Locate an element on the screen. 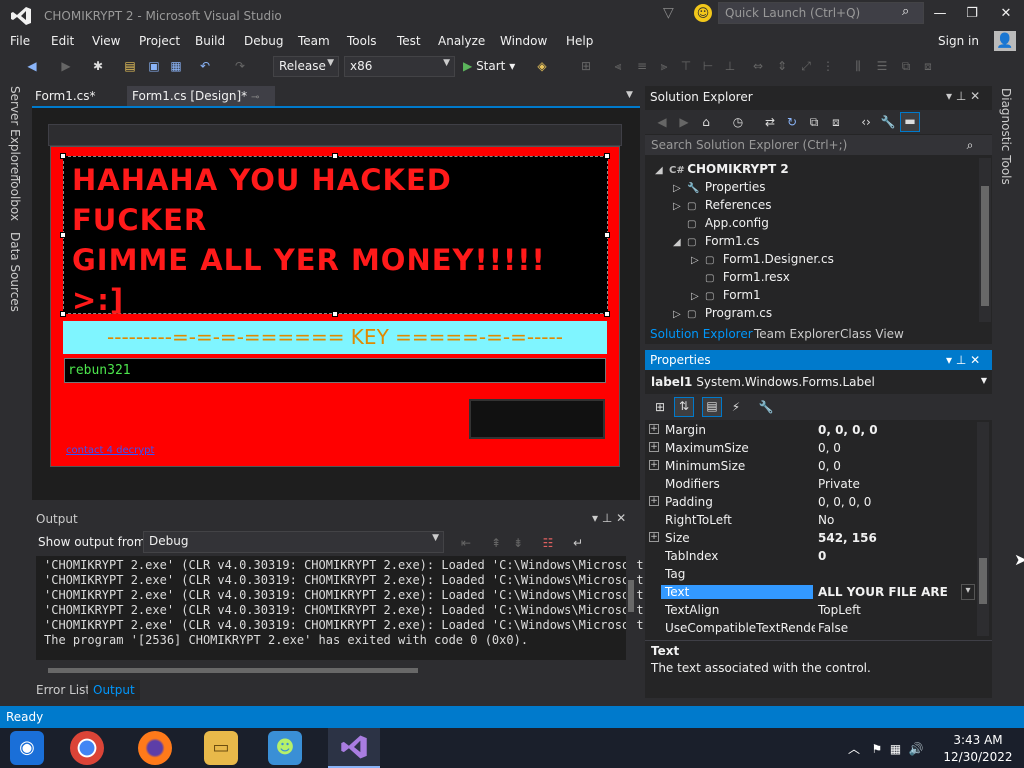 The width and height of the screenshot is (1024, 768). property-row: RightToLeft No is located at coordinates (811, 521).